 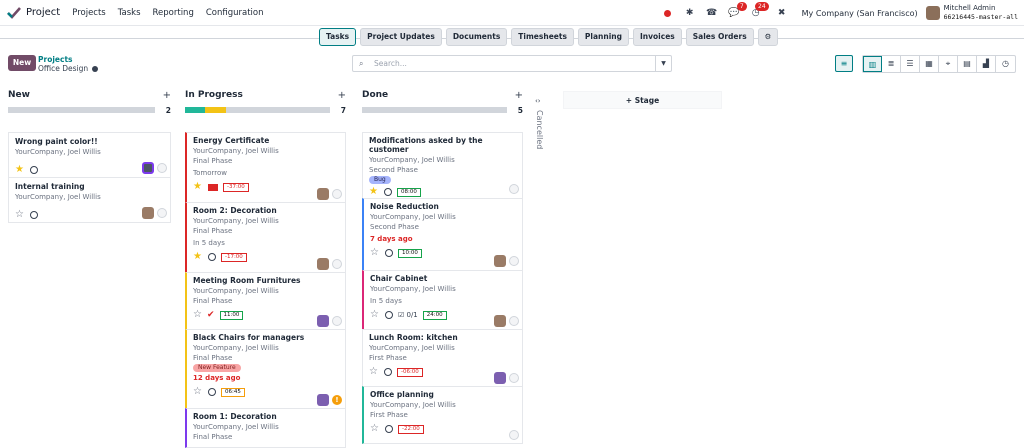 I want to click on graph-view-icon: ▟, so click(x=986, y=64).